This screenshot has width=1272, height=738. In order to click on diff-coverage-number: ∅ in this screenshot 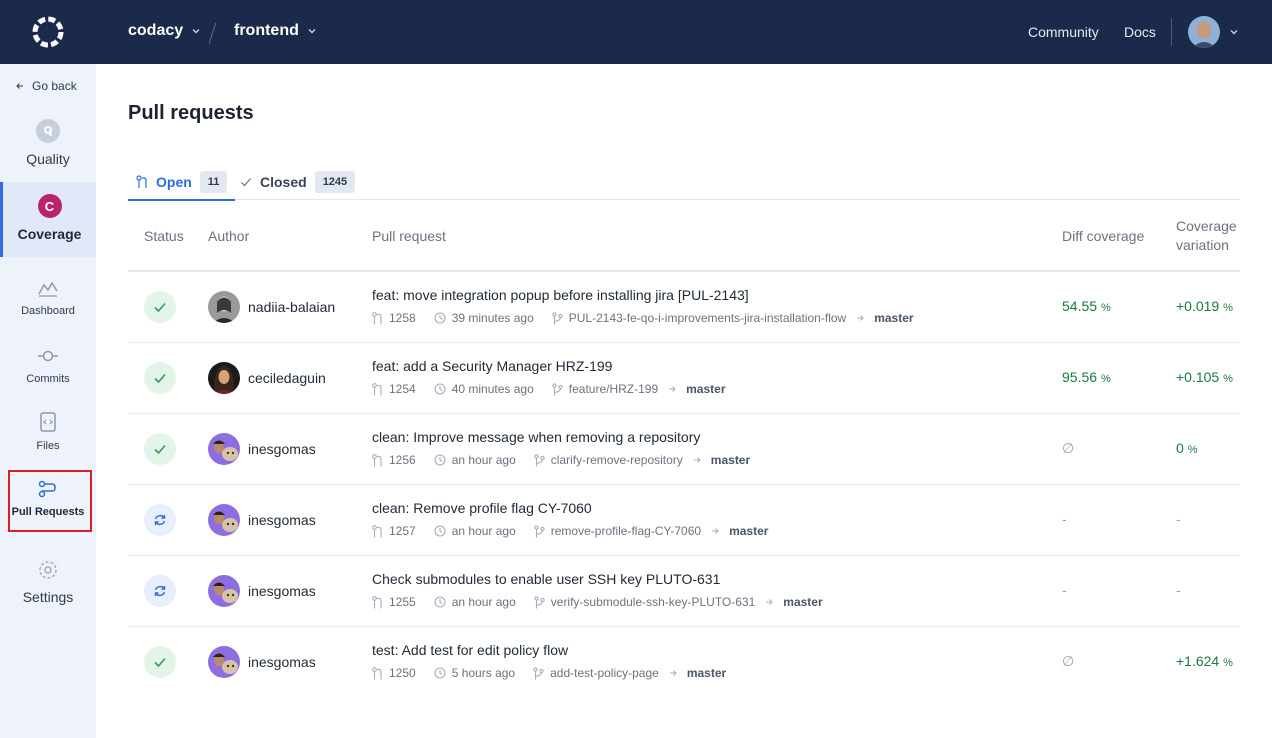, I will do `click(1068, 661)`.